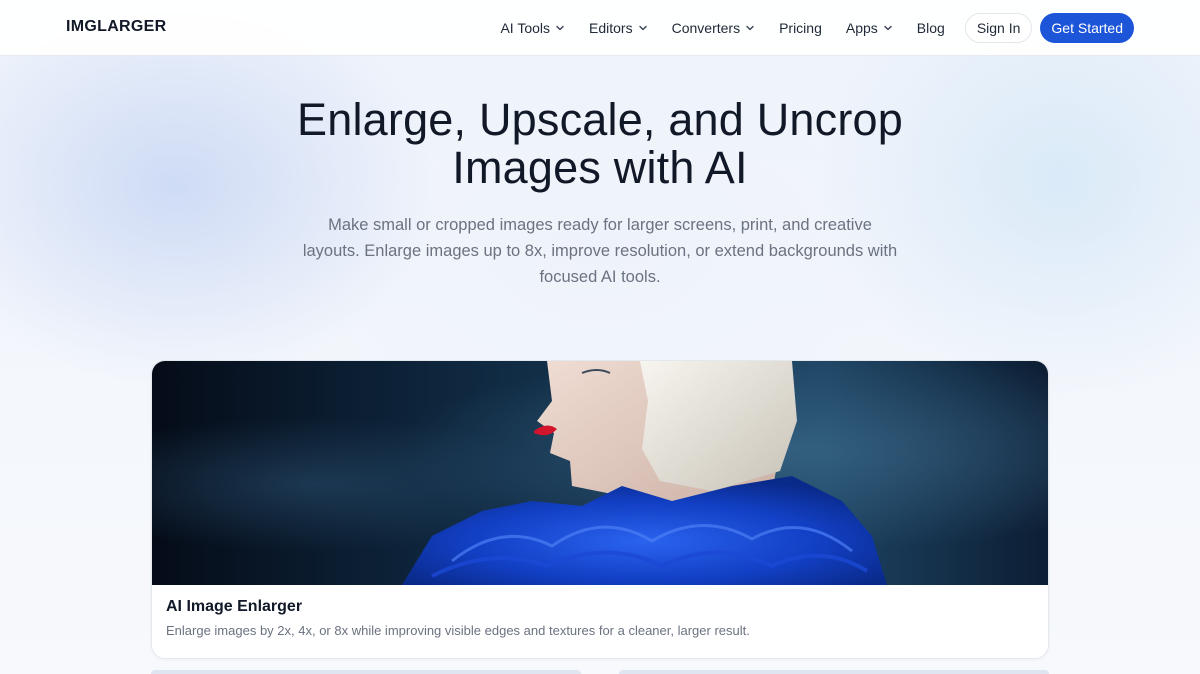 The height and width of the screenshot is (674, 1200). What do you see at coordinates (998, 28) in the screenshot?
I see `sign-in-button: Sign In` at bounding box center [998, 28].